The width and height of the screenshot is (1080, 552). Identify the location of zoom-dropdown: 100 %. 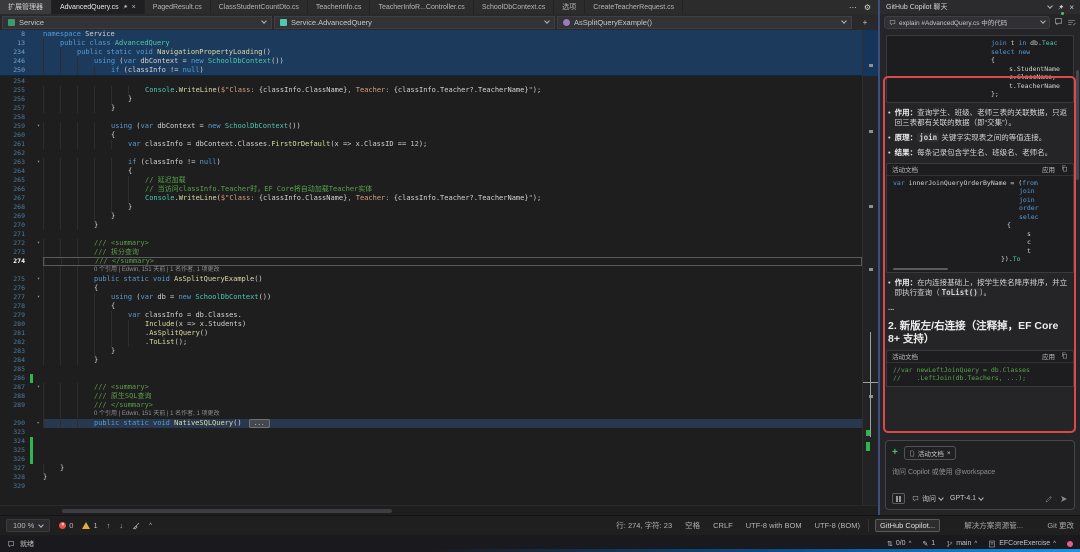
(28, 525).